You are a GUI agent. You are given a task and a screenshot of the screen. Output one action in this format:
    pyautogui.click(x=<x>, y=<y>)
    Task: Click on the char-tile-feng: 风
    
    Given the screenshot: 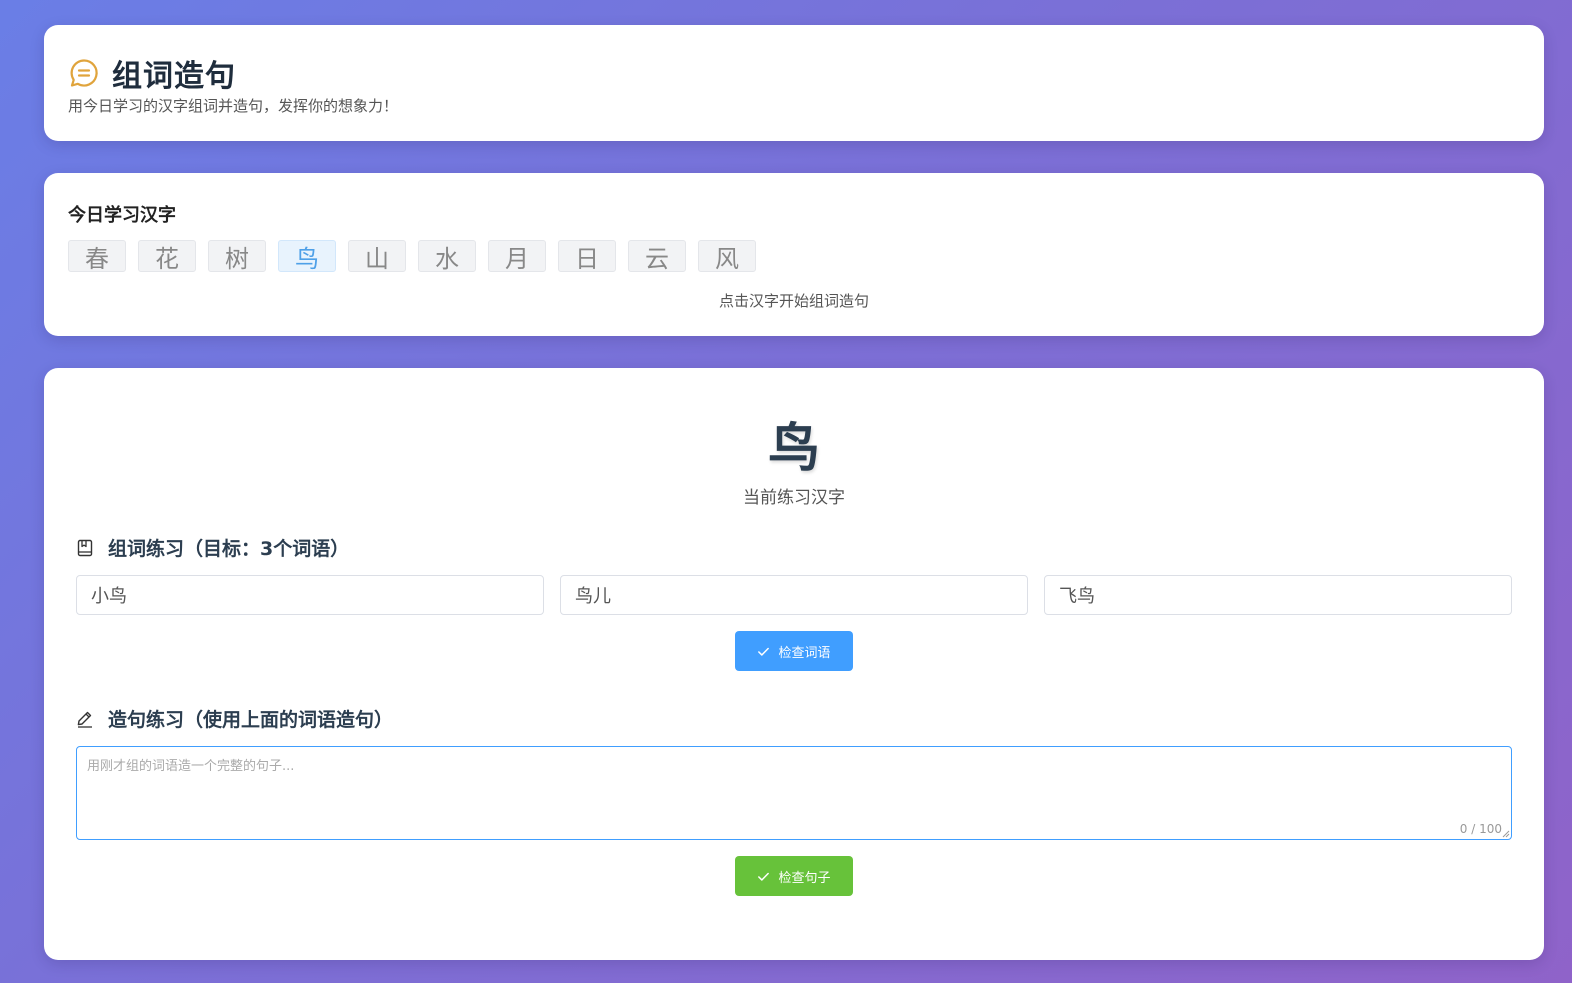 What is the action you would take?
    pyautogui.click(x=727, y=256)
    